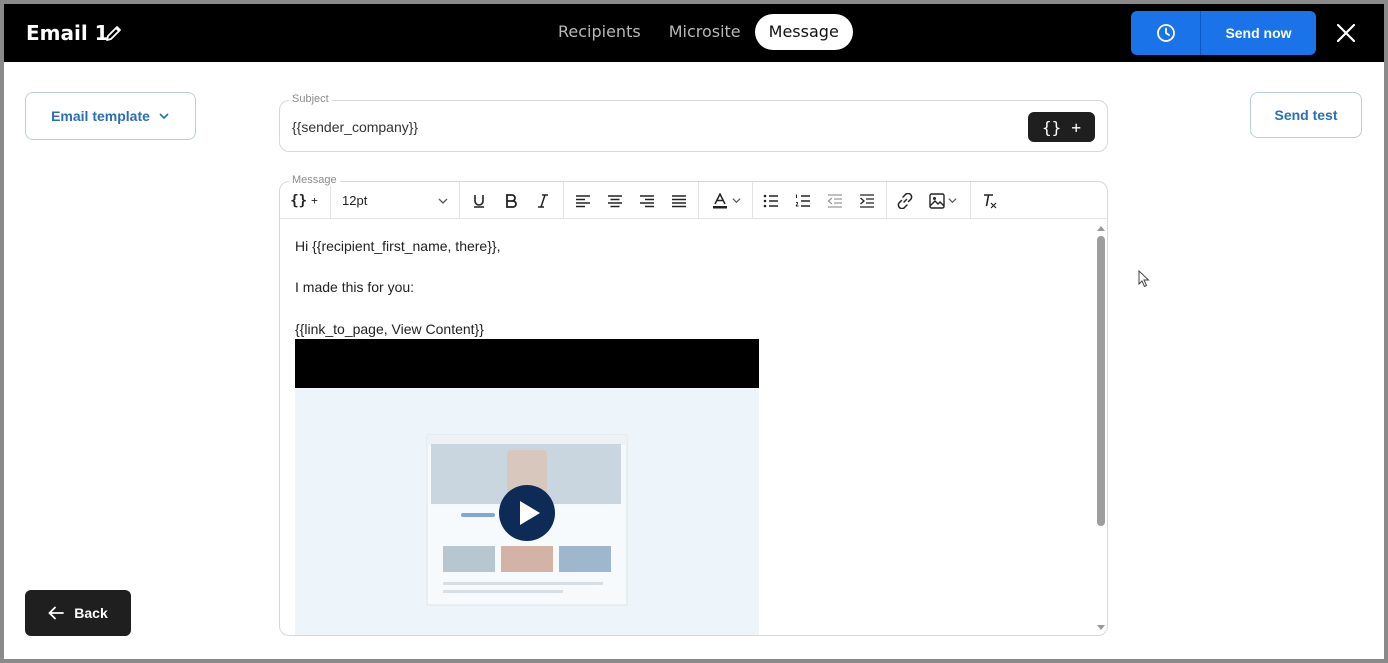  I want to click on back-label: Back, so click(91, 613).